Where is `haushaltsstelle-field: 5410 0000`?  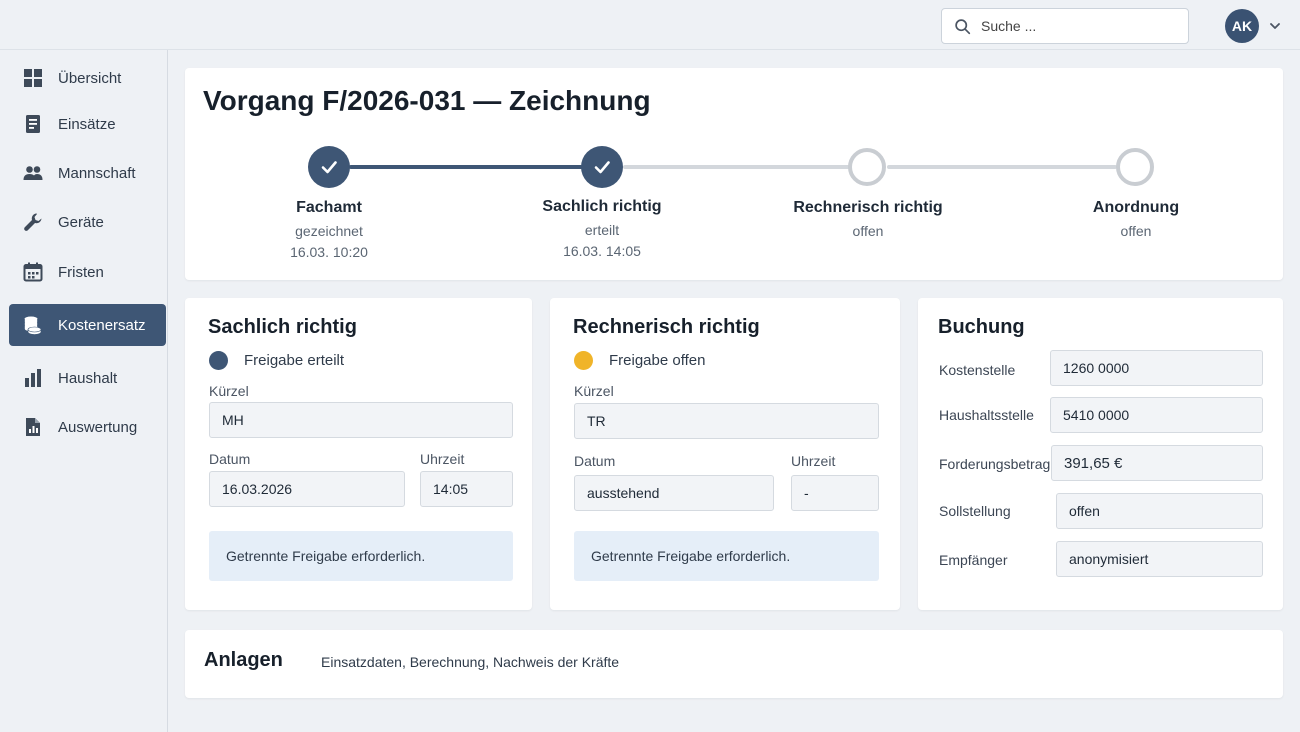
haushaltsstelle-field: 5410 0000 is located at coordinates (1156, 415).